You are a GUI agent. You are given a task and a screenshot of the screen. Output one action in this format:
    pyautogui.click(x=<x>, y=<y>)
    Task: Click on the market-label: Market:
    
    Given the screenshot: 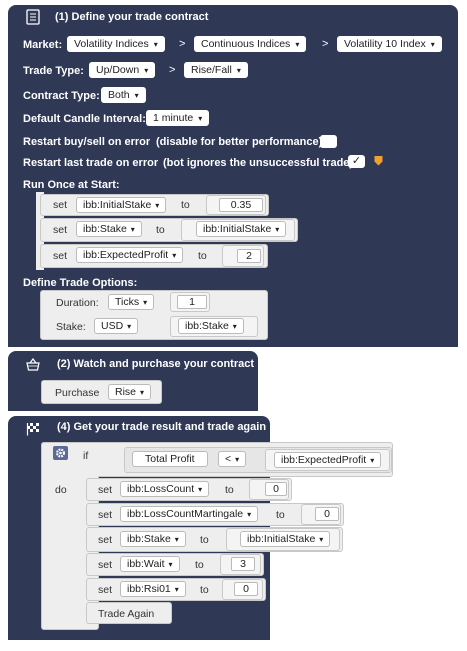 What is the action you would take?
    pyautogui.click(x=43, y=45)
    